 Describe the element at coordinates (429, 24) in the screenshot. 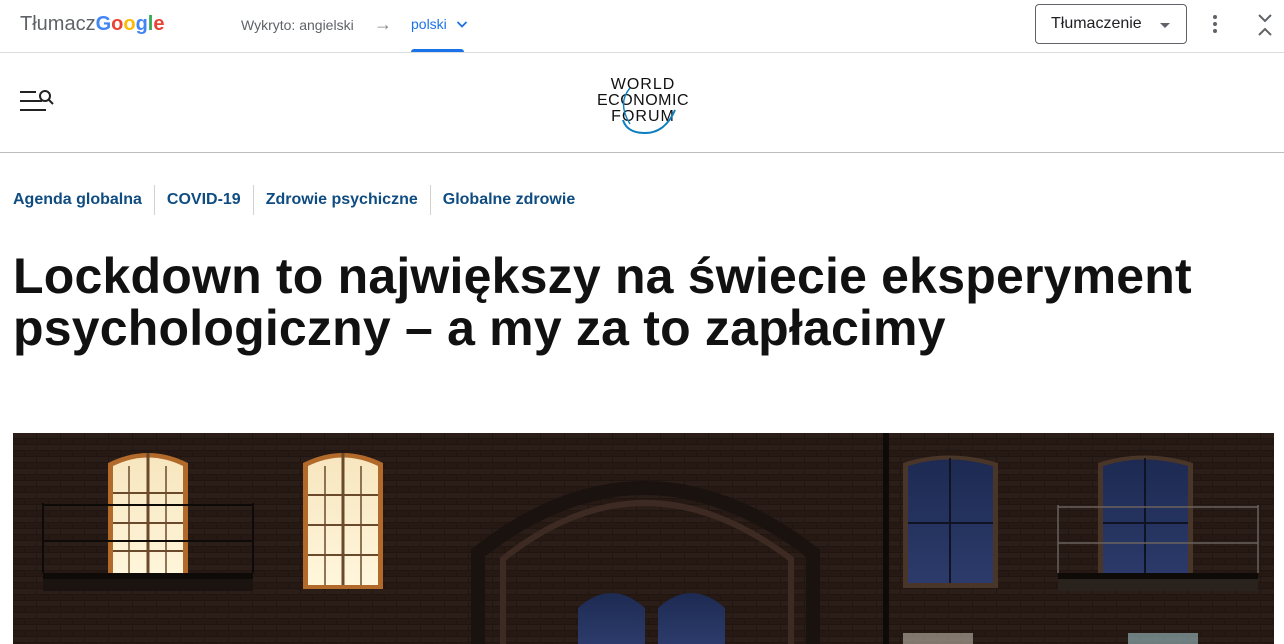

I see `target-language-label: polski` at that location.